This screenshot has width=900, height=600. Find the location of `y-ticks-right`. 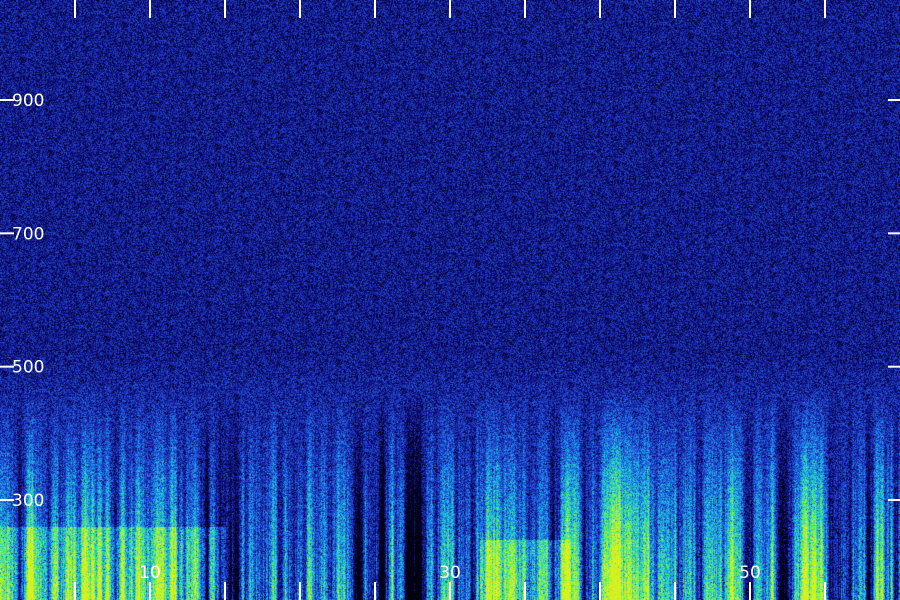

y-ticks-right is located at coordinates (894, 300).